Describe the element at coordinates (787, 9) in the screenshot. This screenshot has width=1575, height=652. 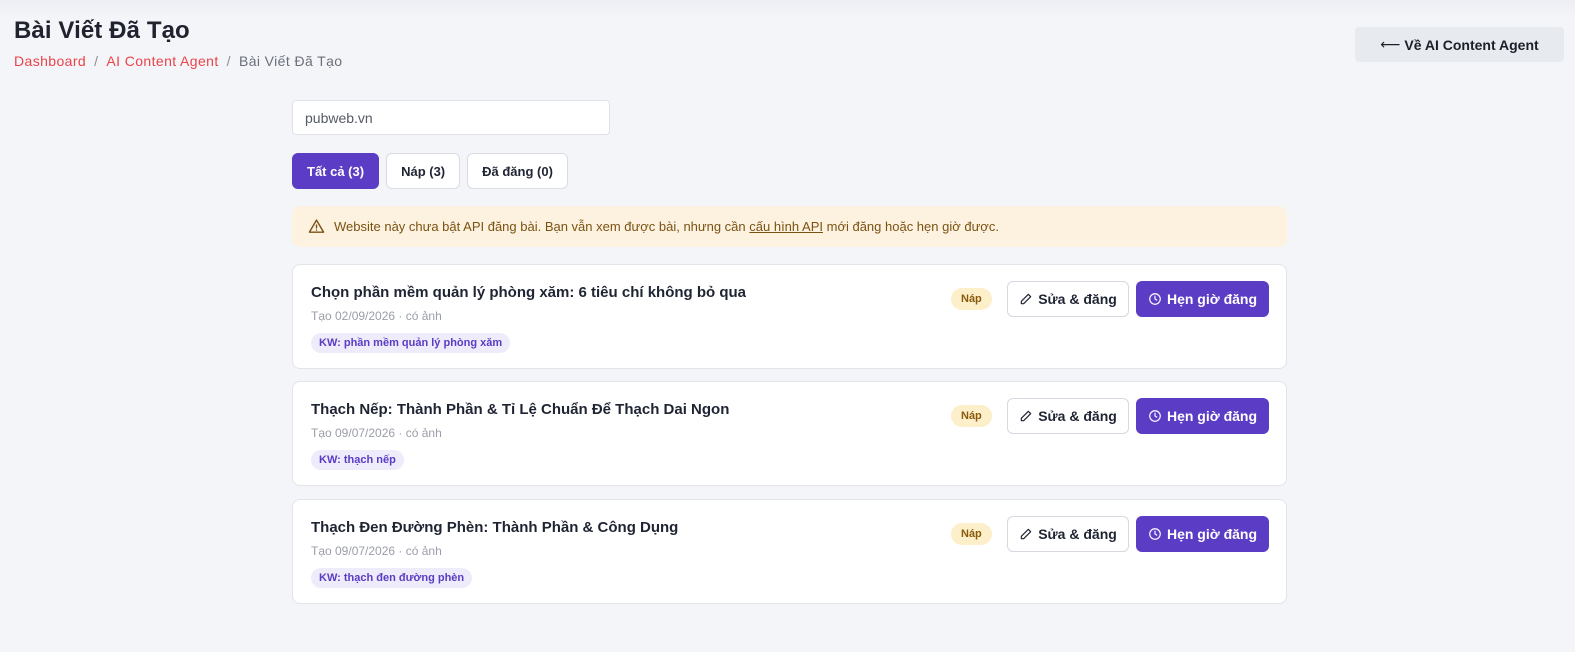
I see `top-shade` at that location.